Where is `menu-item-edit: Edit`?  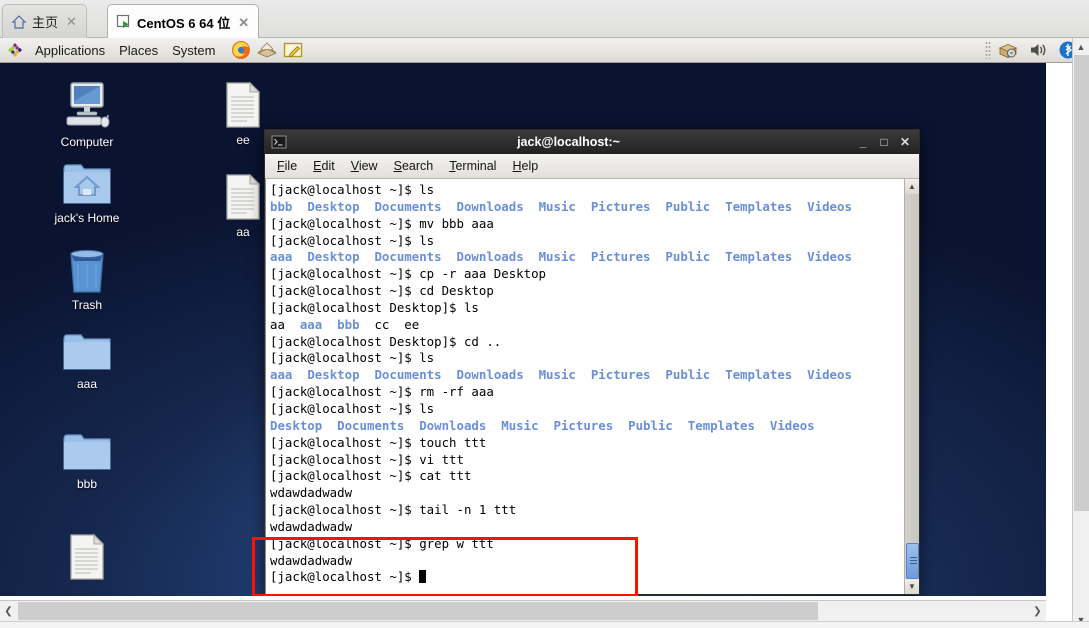 menu-item-edit: Edit is located at coordinates (324, 166).